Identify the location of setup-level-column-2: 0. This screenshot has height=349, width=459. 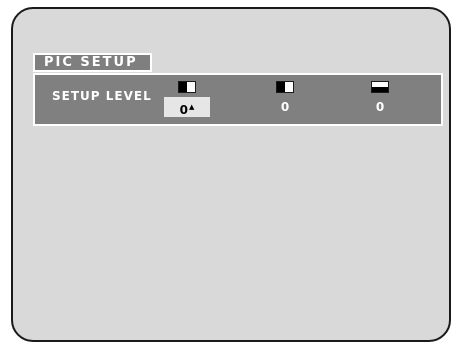
(285, 99).